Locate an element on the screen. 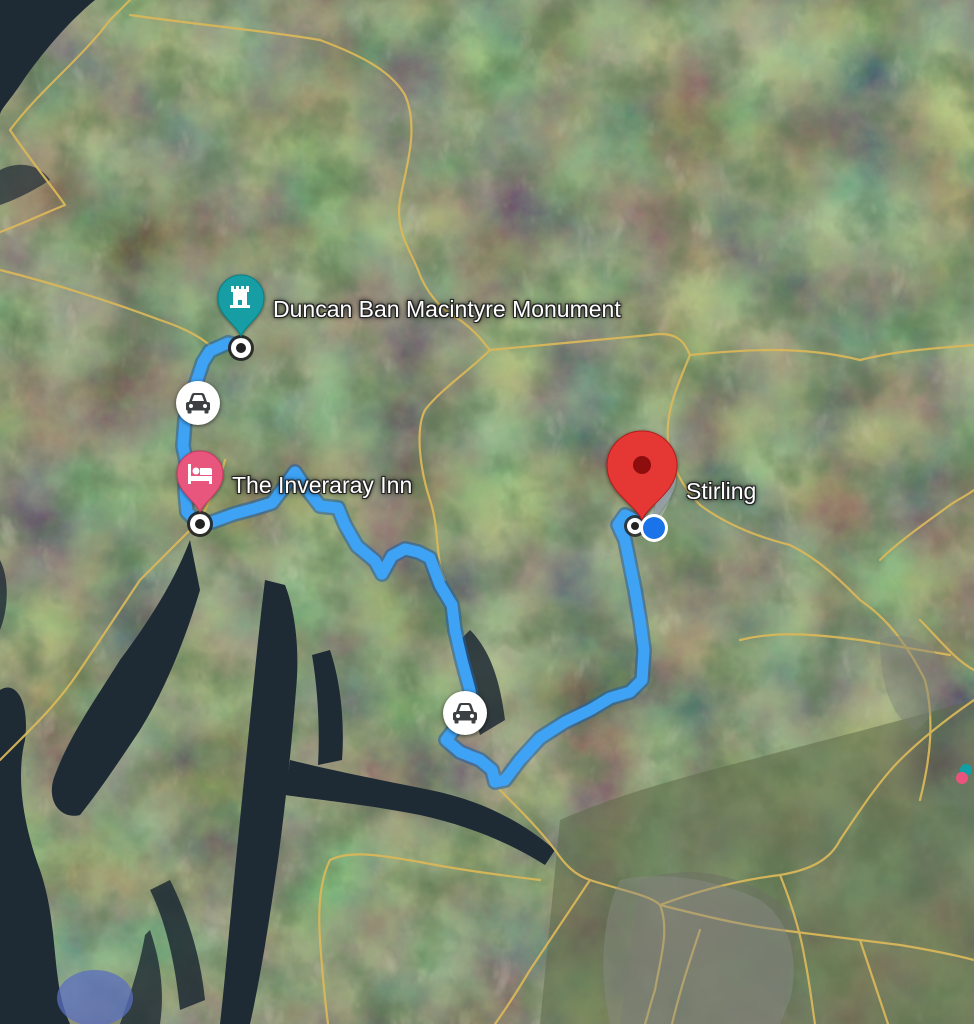 The image size is (974, 1024). current-location-dot is located at coordinates (654, 528).